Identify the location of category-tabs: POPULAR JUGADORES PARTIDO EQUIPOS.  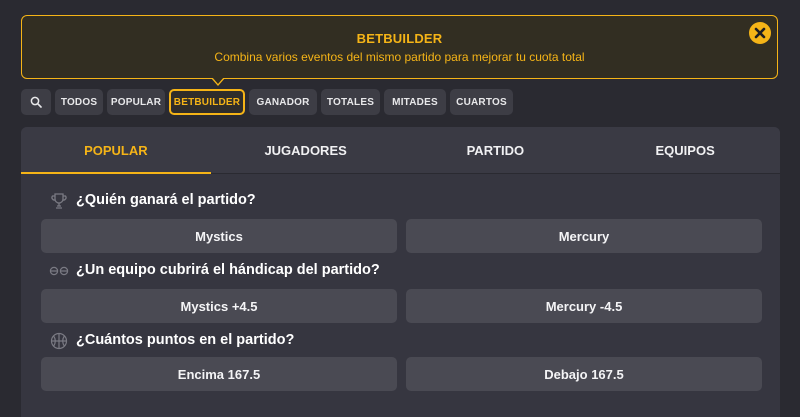
(400, 150).